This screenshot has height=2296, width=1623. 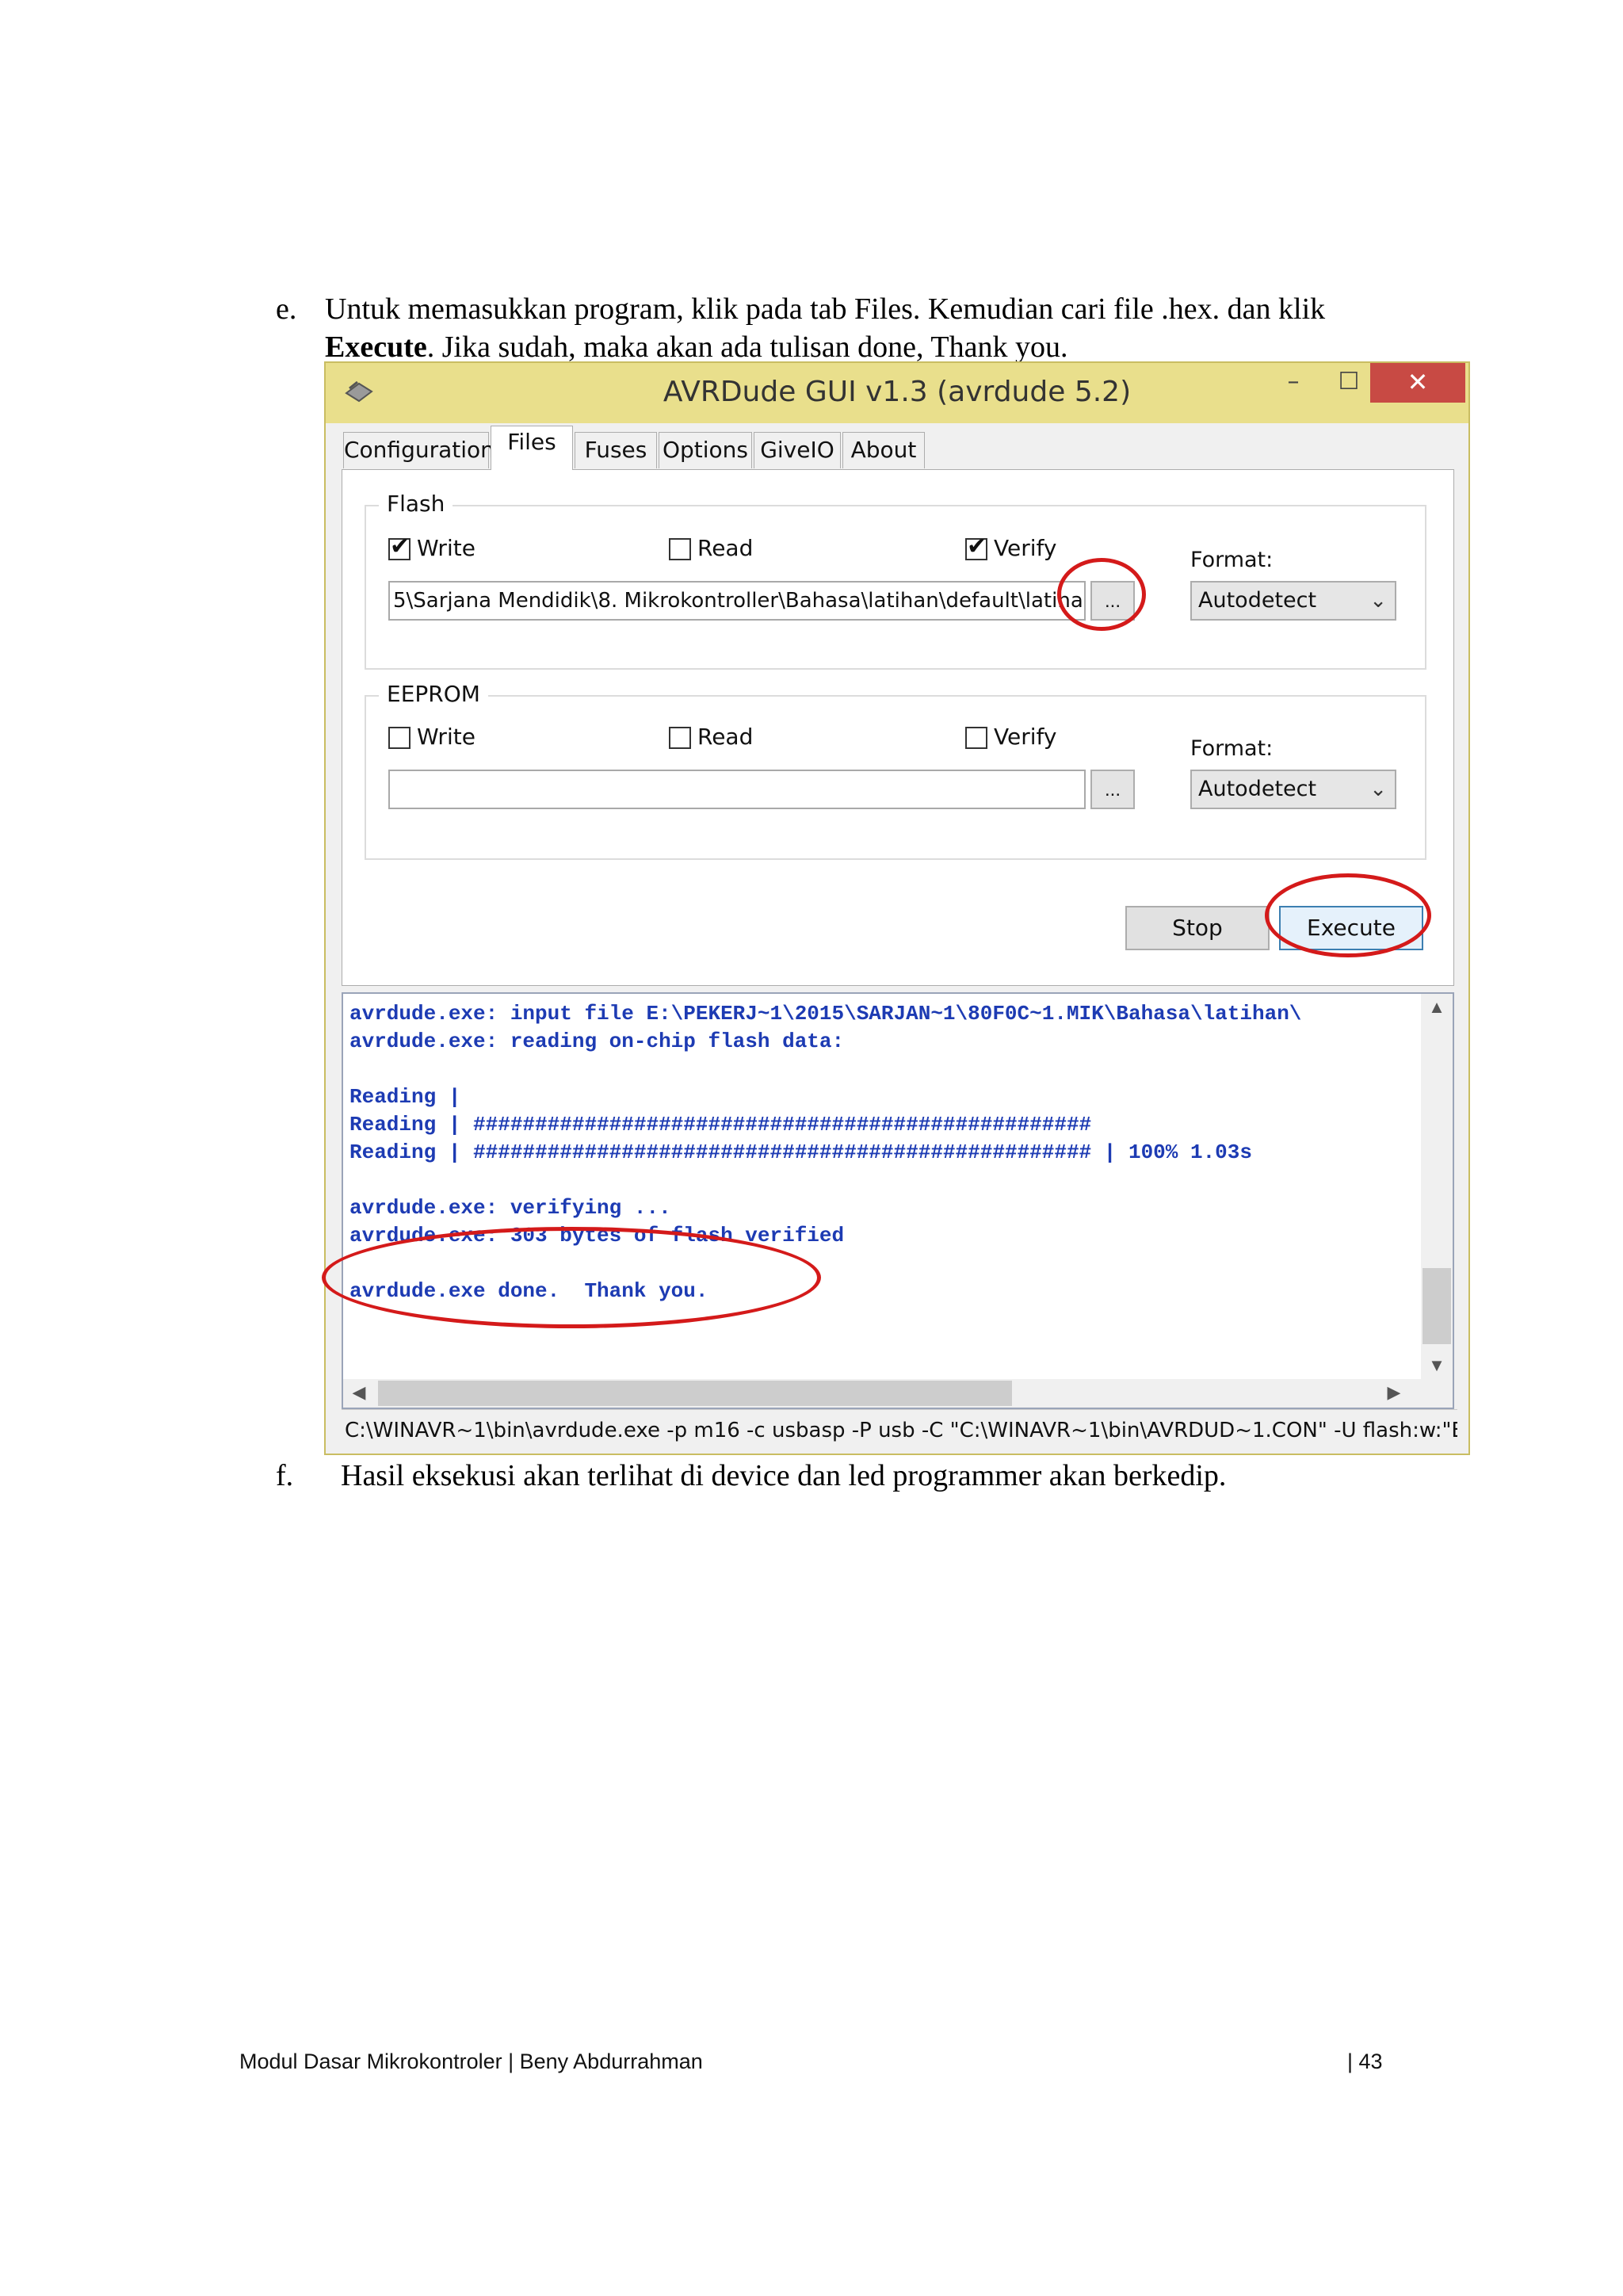 What do you see at coordinates (1257, 600) in the screenshot?
I see `flash-format-value: Autodetect` at bounding box center [1257, 600].